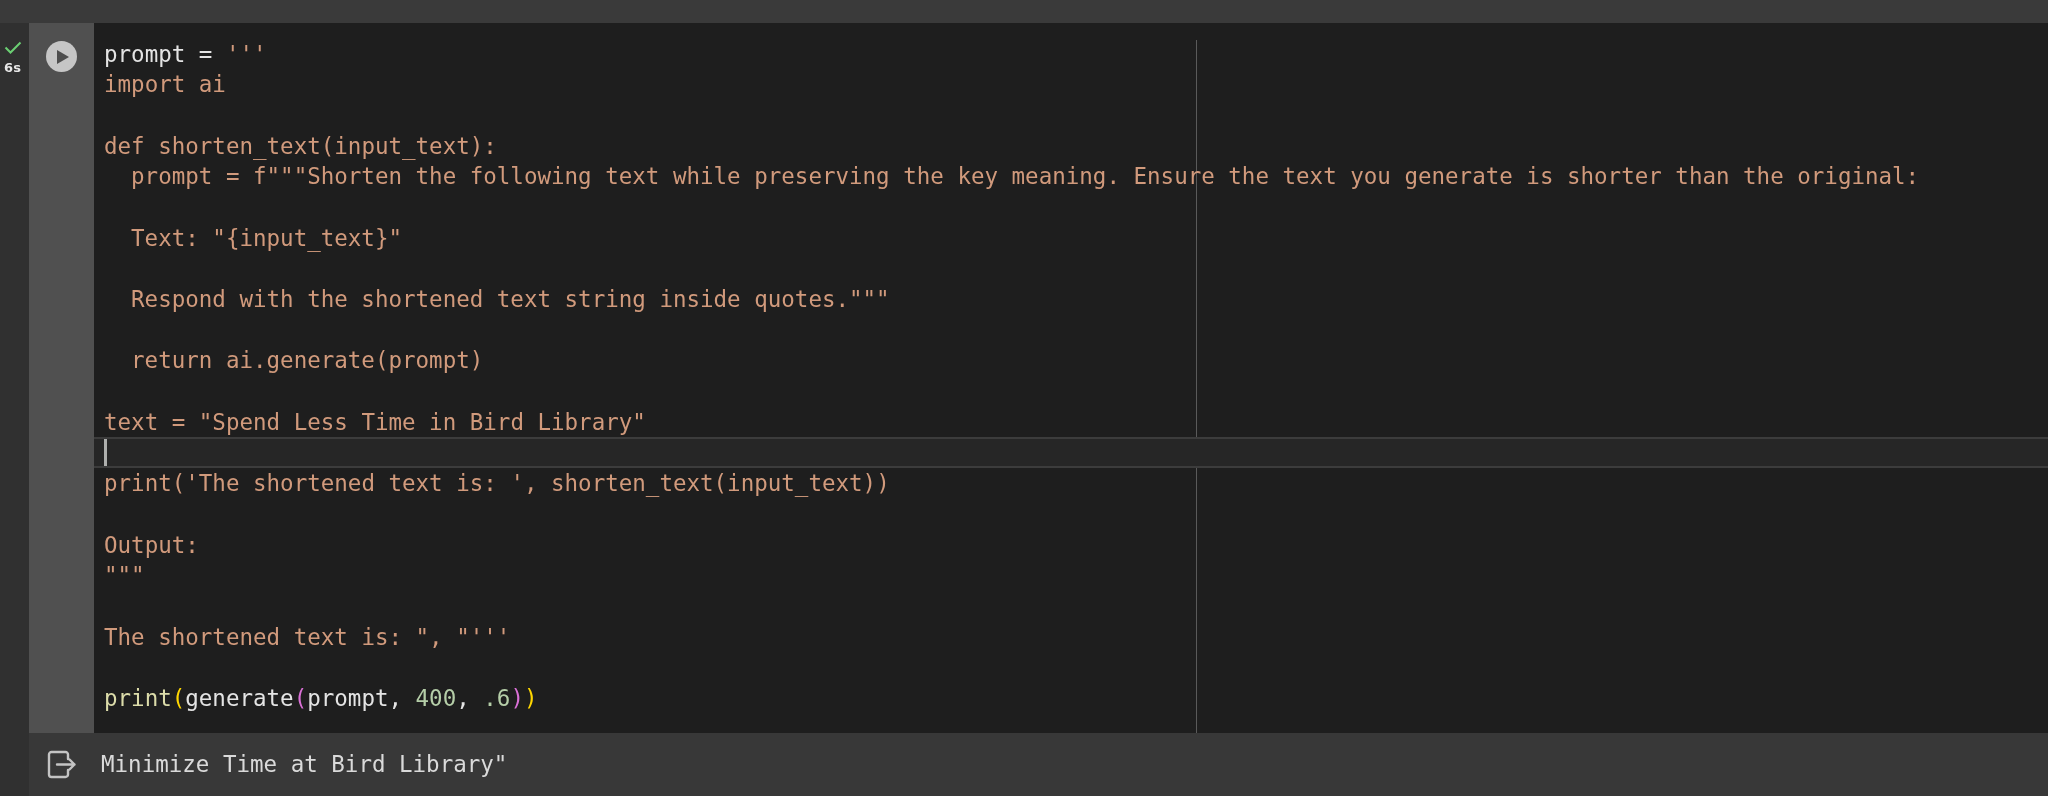 This screenshot has width=2048, height=796. I want to click on code-line: Text: "{input_text}", so click(266, 238).